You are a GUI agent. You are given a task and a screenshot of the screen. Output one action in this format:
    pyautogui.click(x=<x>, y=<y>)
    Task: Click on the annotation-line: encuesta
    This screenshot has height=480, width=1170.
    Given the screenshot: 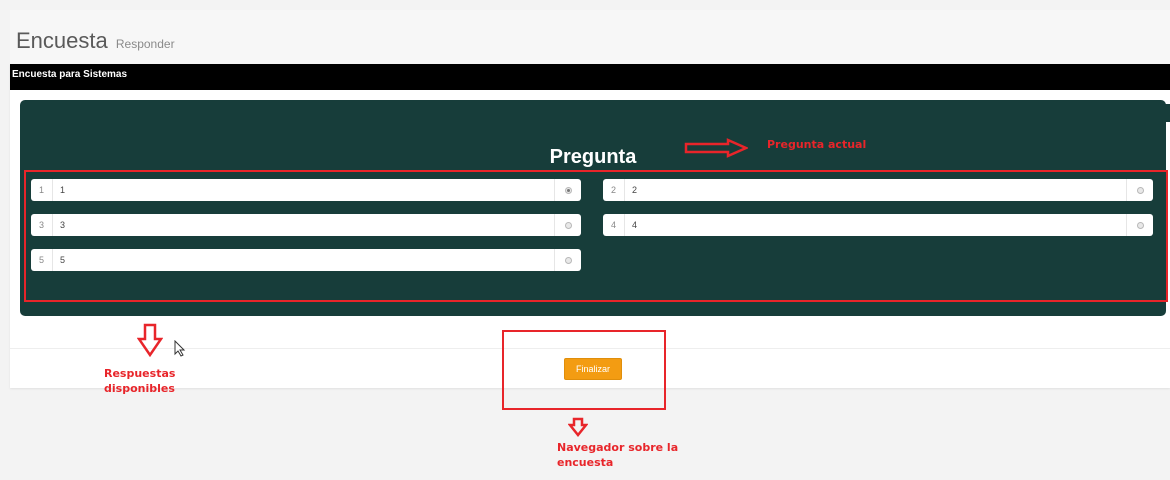 What is the action you would take?
    pyautogui.click(x=585, y=462)
    